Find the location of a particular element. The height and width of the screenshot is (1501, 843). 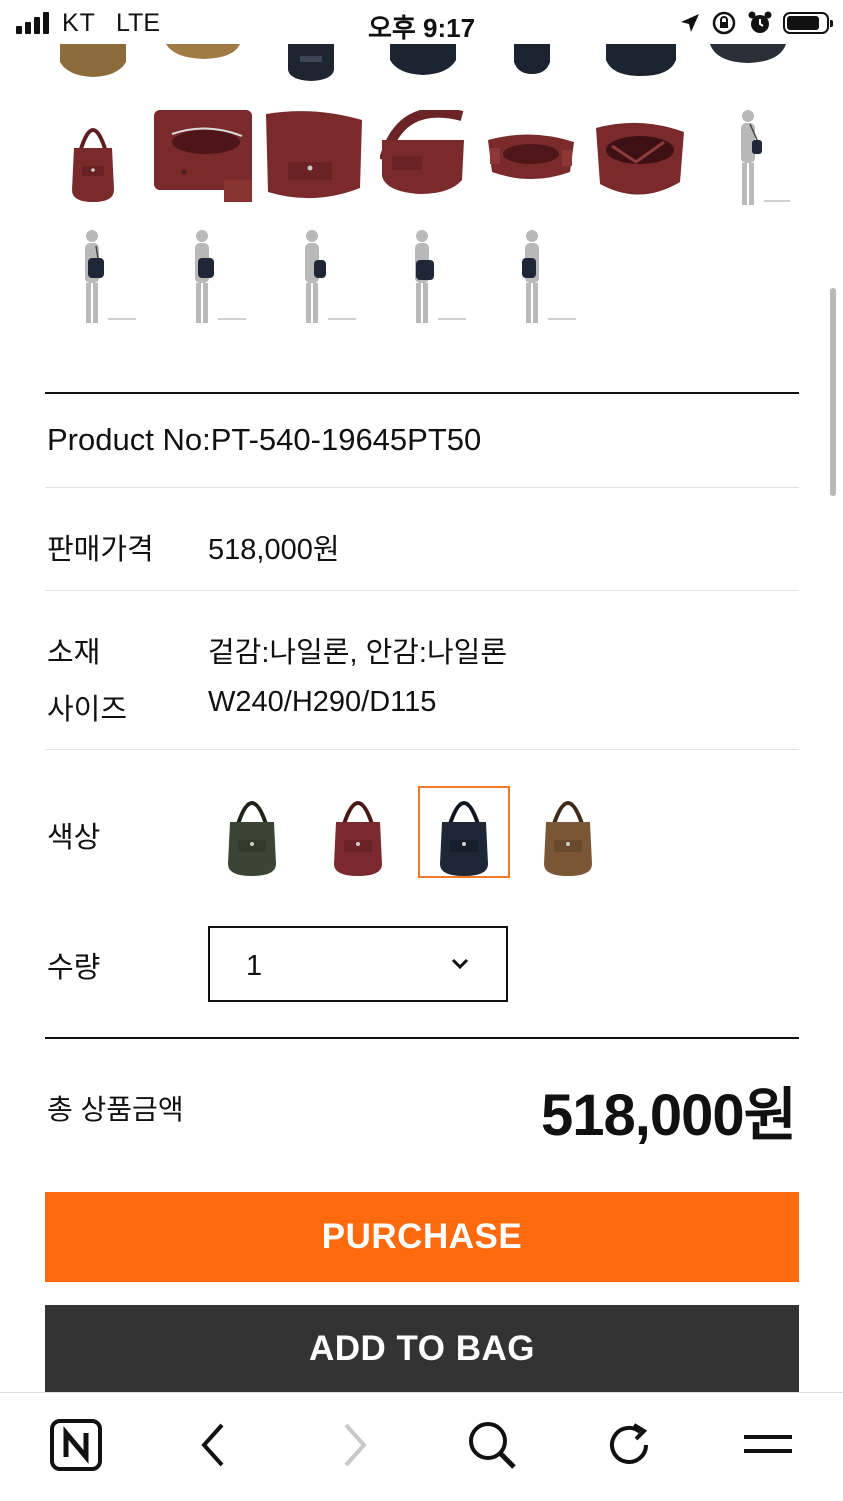

bag-brown-icon is located at coordinates (568, 838).